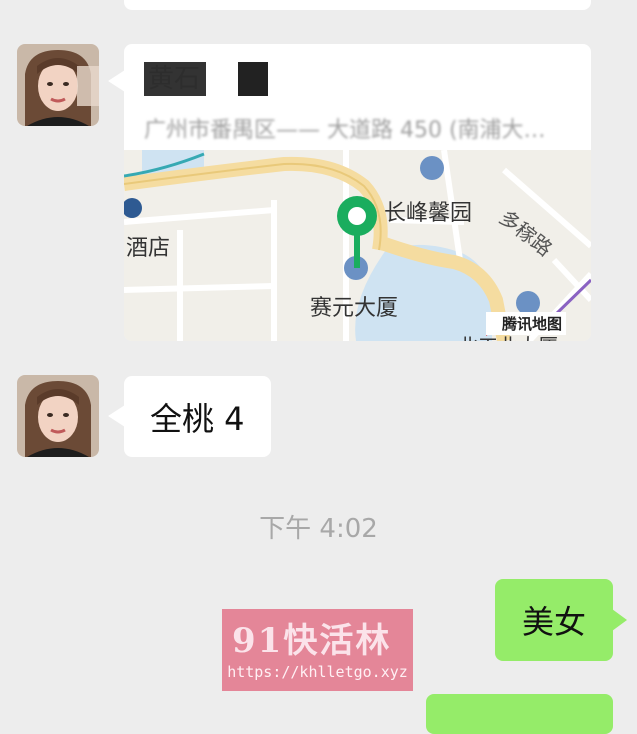 The width and height of the screenshot is (637, 734). I want to click on incoming-message-bubble: 全桃 4, so click(197, 416).